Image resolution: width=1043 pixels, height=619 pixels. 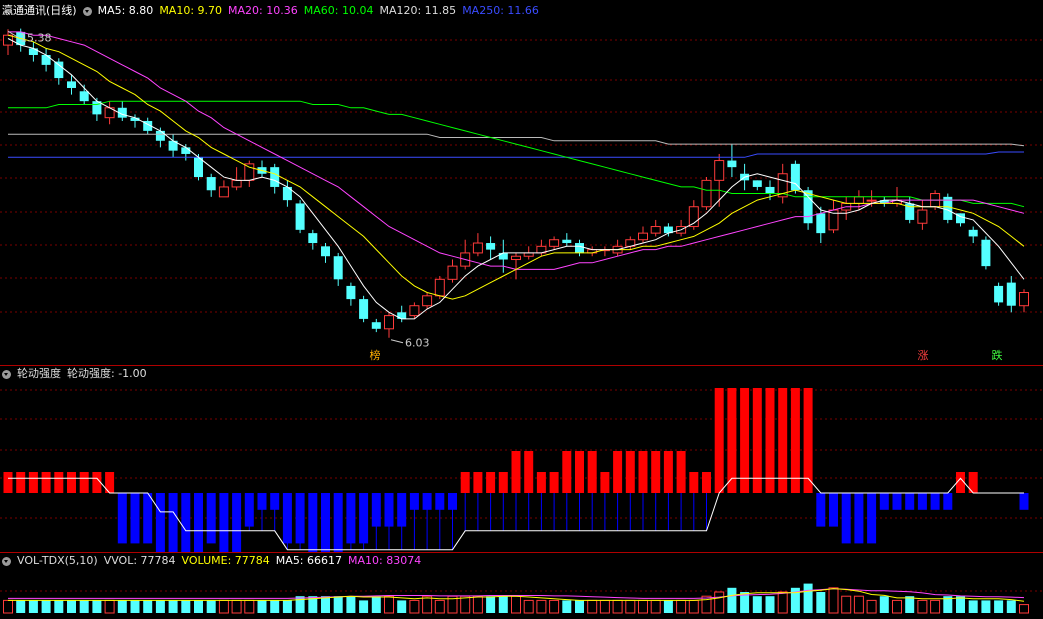 I want to click on ma120-label: MA120: 11.85, so click(x=418, y=10).